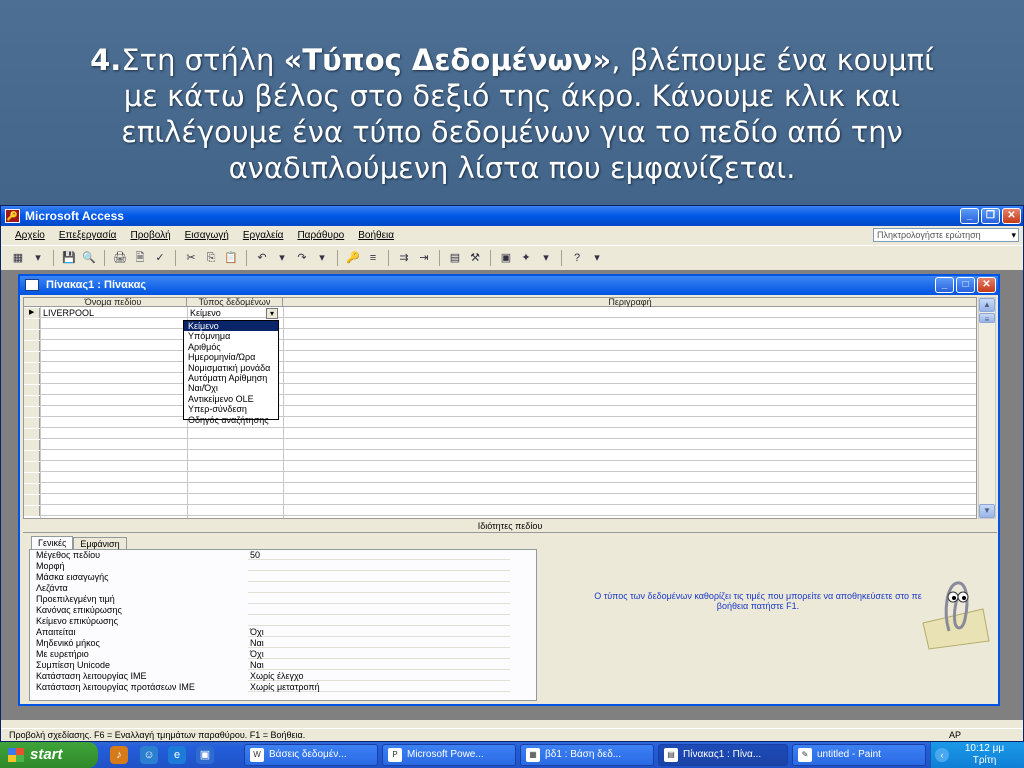 The image size is (1024, 768). What do you see at coordinates (965, 285) in the screenshot?
I see `maximize-button: □` at bounding box center [965, 285].